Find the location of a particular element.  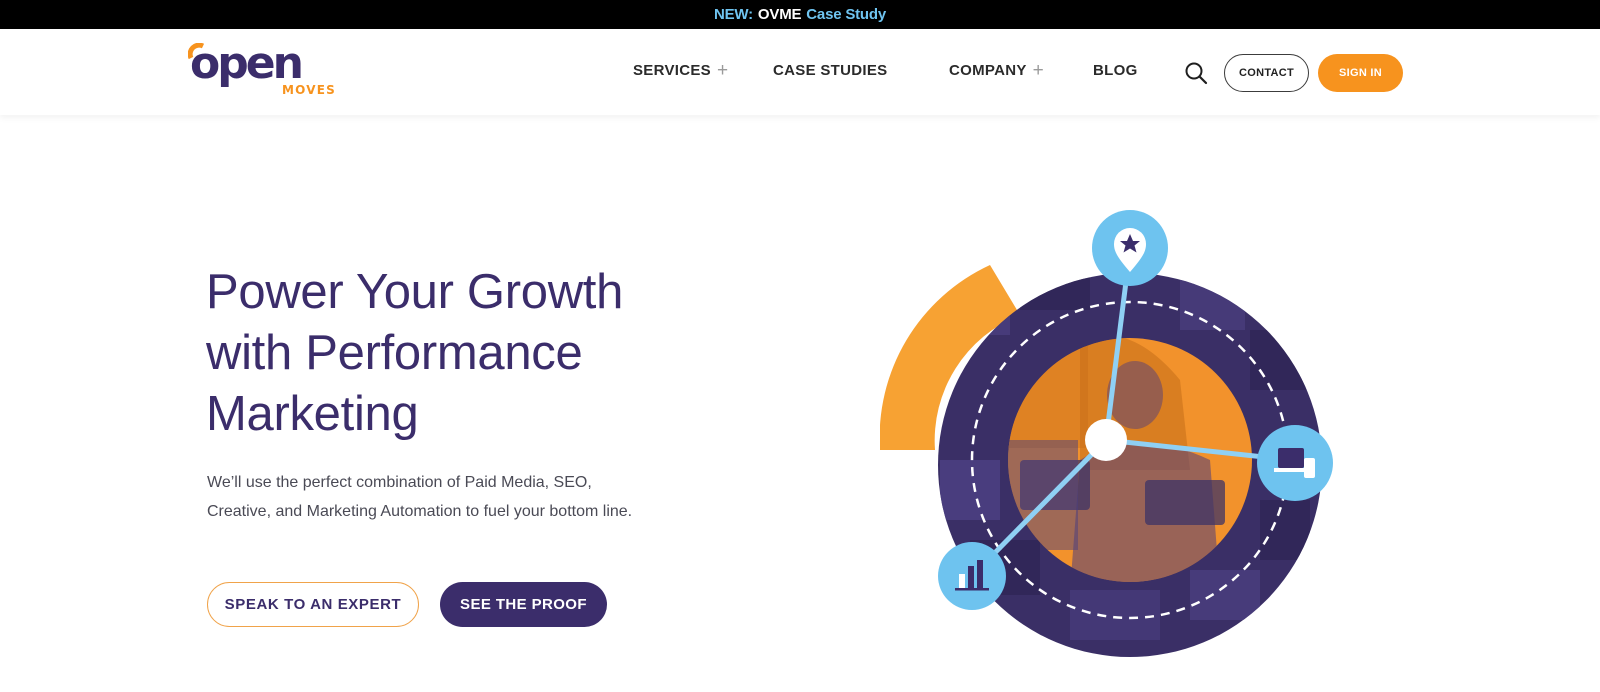

logo-word: open is located at coordinates (247, 63).